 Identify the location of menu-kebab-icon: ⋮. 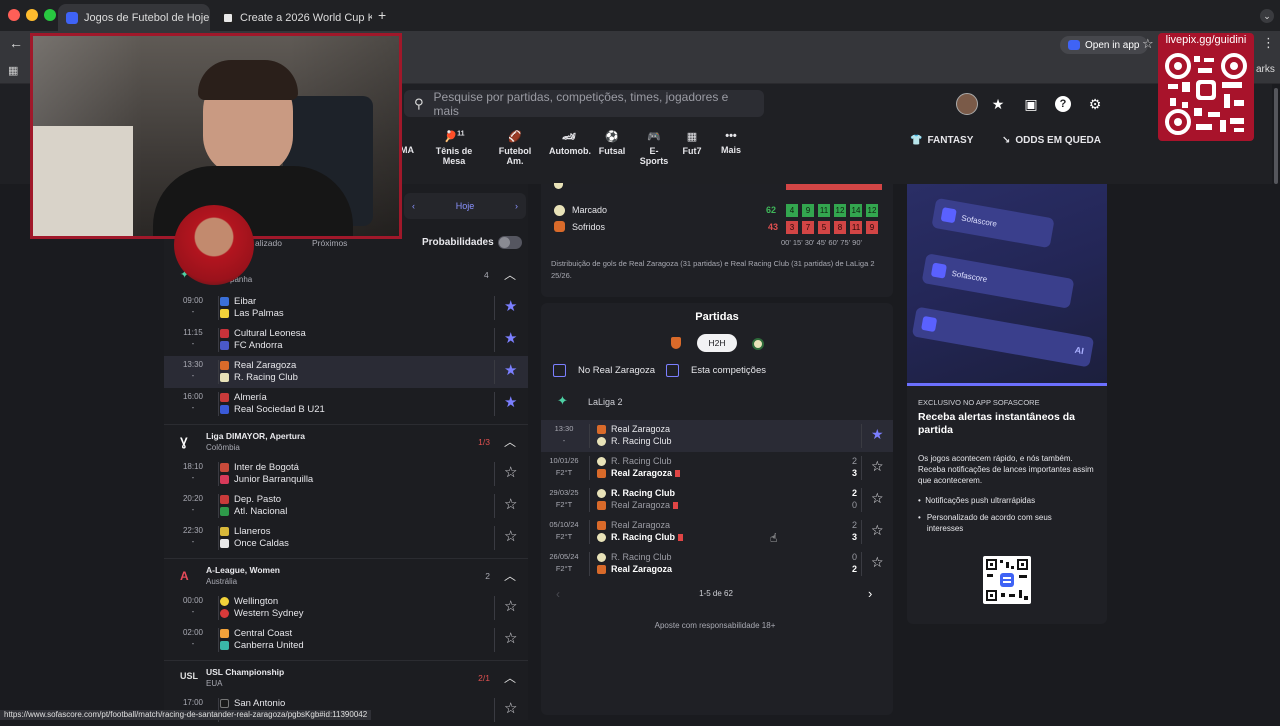
(1268, 43).